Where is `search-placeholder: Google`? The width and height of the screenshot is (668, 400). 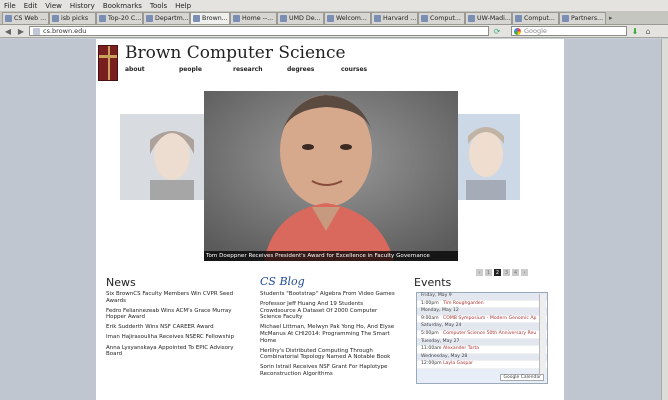 search-placeholder: Google is located at coordinates (535, 31).